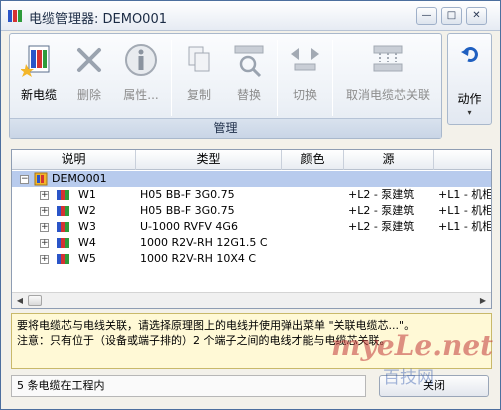 This screenshot has height=410, width=501. I want to click on table-row: + W4 1000 R2V-RH 12G1.5 C, so click(251, 243).